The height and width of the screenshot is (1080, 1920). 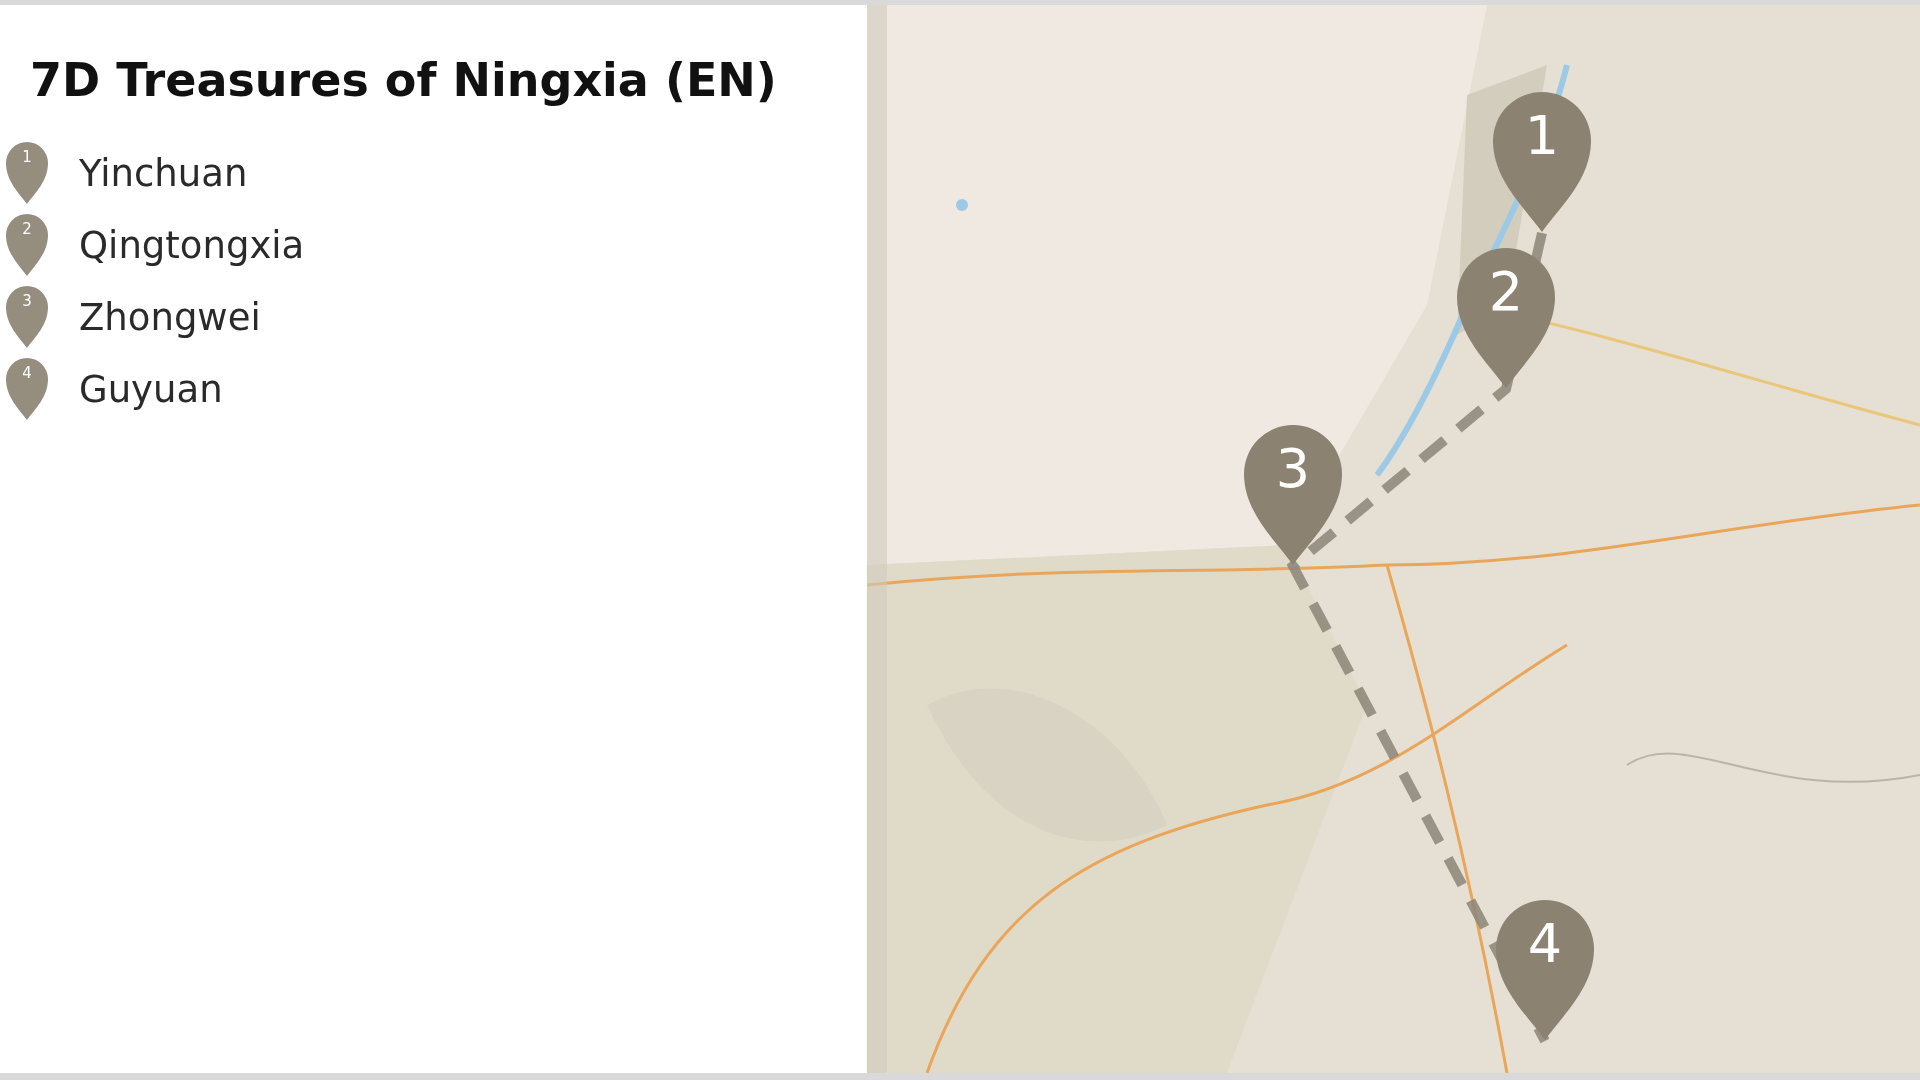 What do you see at coordinates (170, 317) in the screenshot?
I see `stop-name: Zhongwei` at bounding box center [170, 317].